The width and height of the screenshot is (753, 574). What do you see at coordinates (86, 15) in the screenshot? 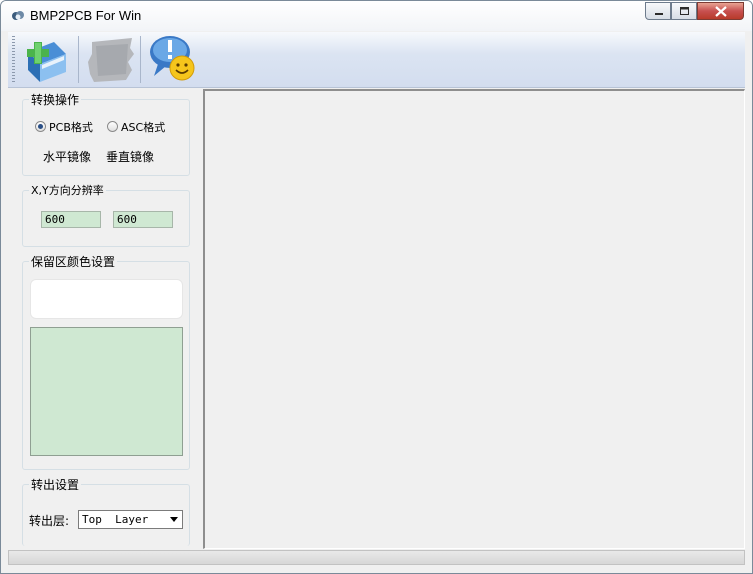
I see `window-title: BMP2PCB For Win` at bounding box center [86, 15].